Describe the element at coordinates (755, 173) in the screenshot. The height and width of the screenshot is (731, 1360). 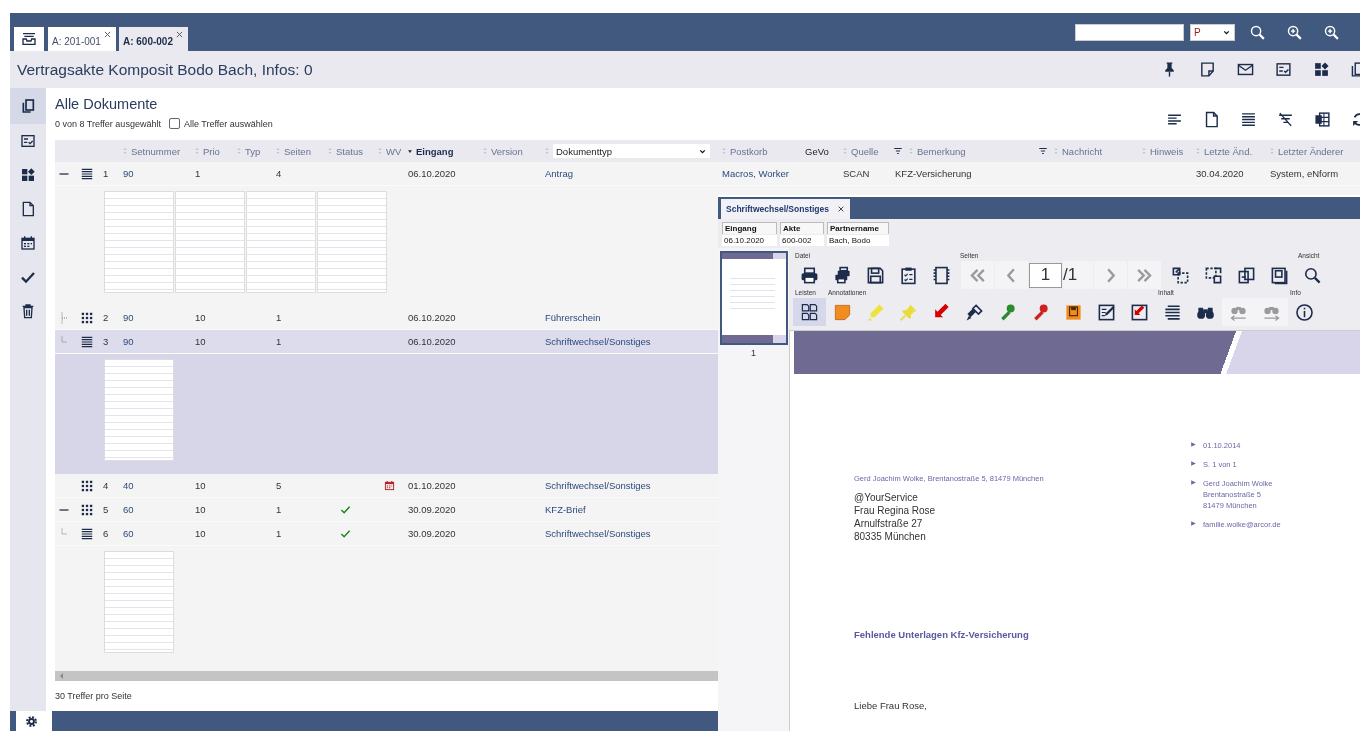
I see `inbox-cell: Macros, Worker` at that location.